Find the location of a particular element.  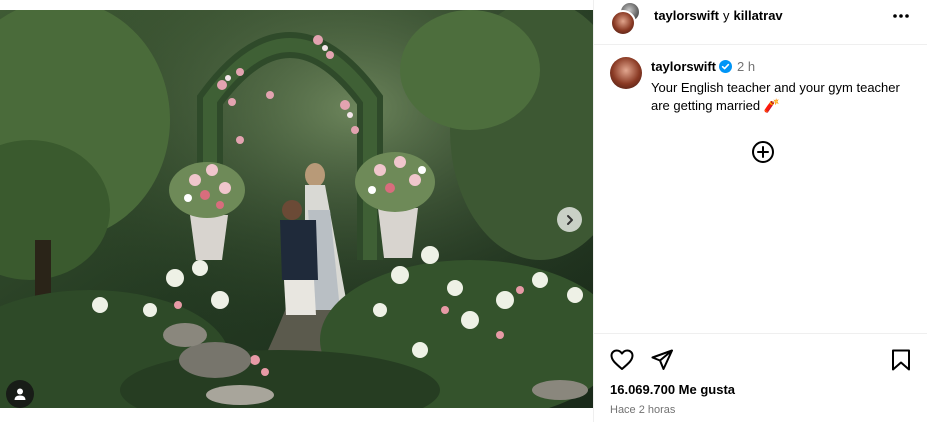

share-button is located at coordinates (662, 362).